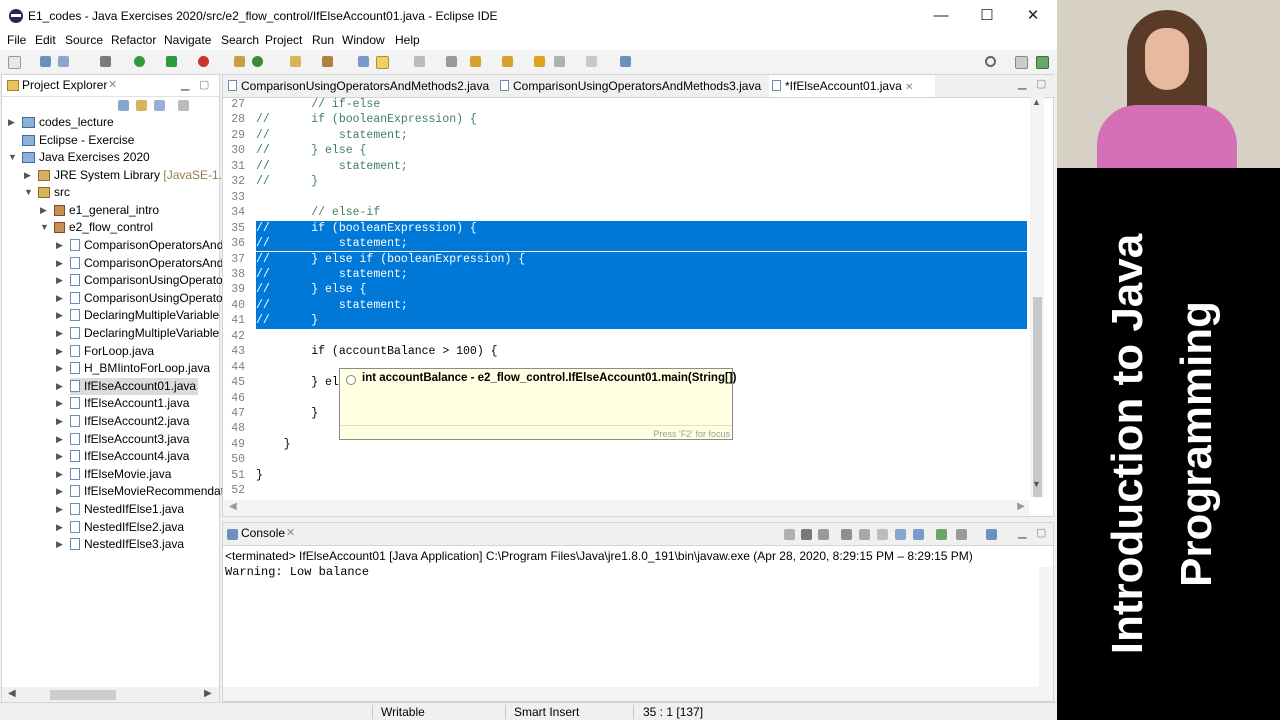 Image resolution: width=1280 pixels, height=720 pixels. What do you see at coordinates (591, 61) in the screenshot?
I see `forward-icon` at bounding box center [591, 61].